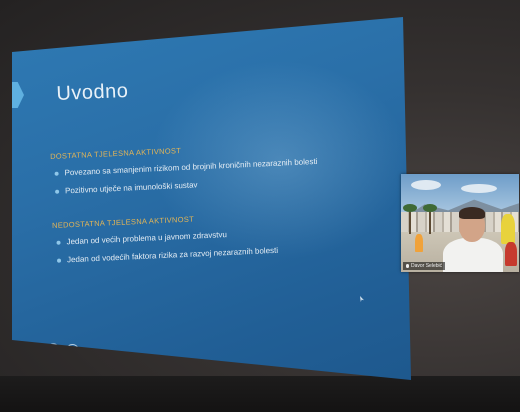 The image size is (520, 412). What do you see at coordinates (473, 255) in the screenshot?
I see `participant-body` at bounding box center [473, 255].